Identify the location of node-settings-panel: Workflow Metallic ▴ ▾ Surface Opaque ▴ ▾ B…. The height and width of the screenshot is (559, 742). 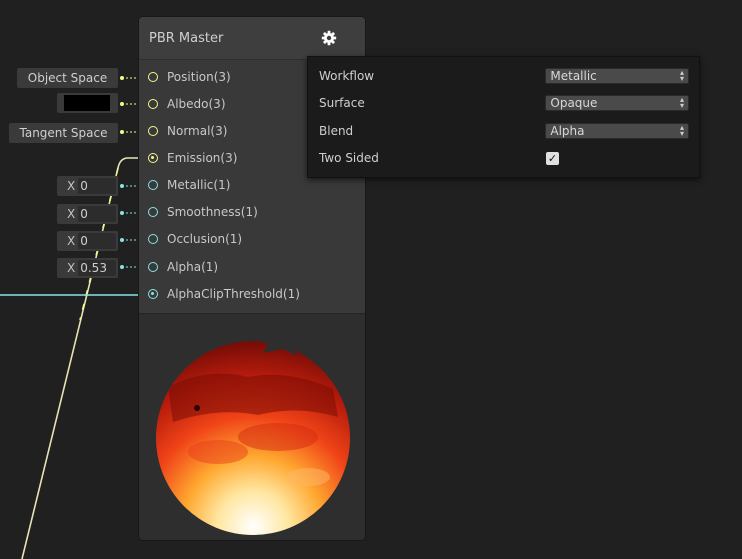
(503, 117).